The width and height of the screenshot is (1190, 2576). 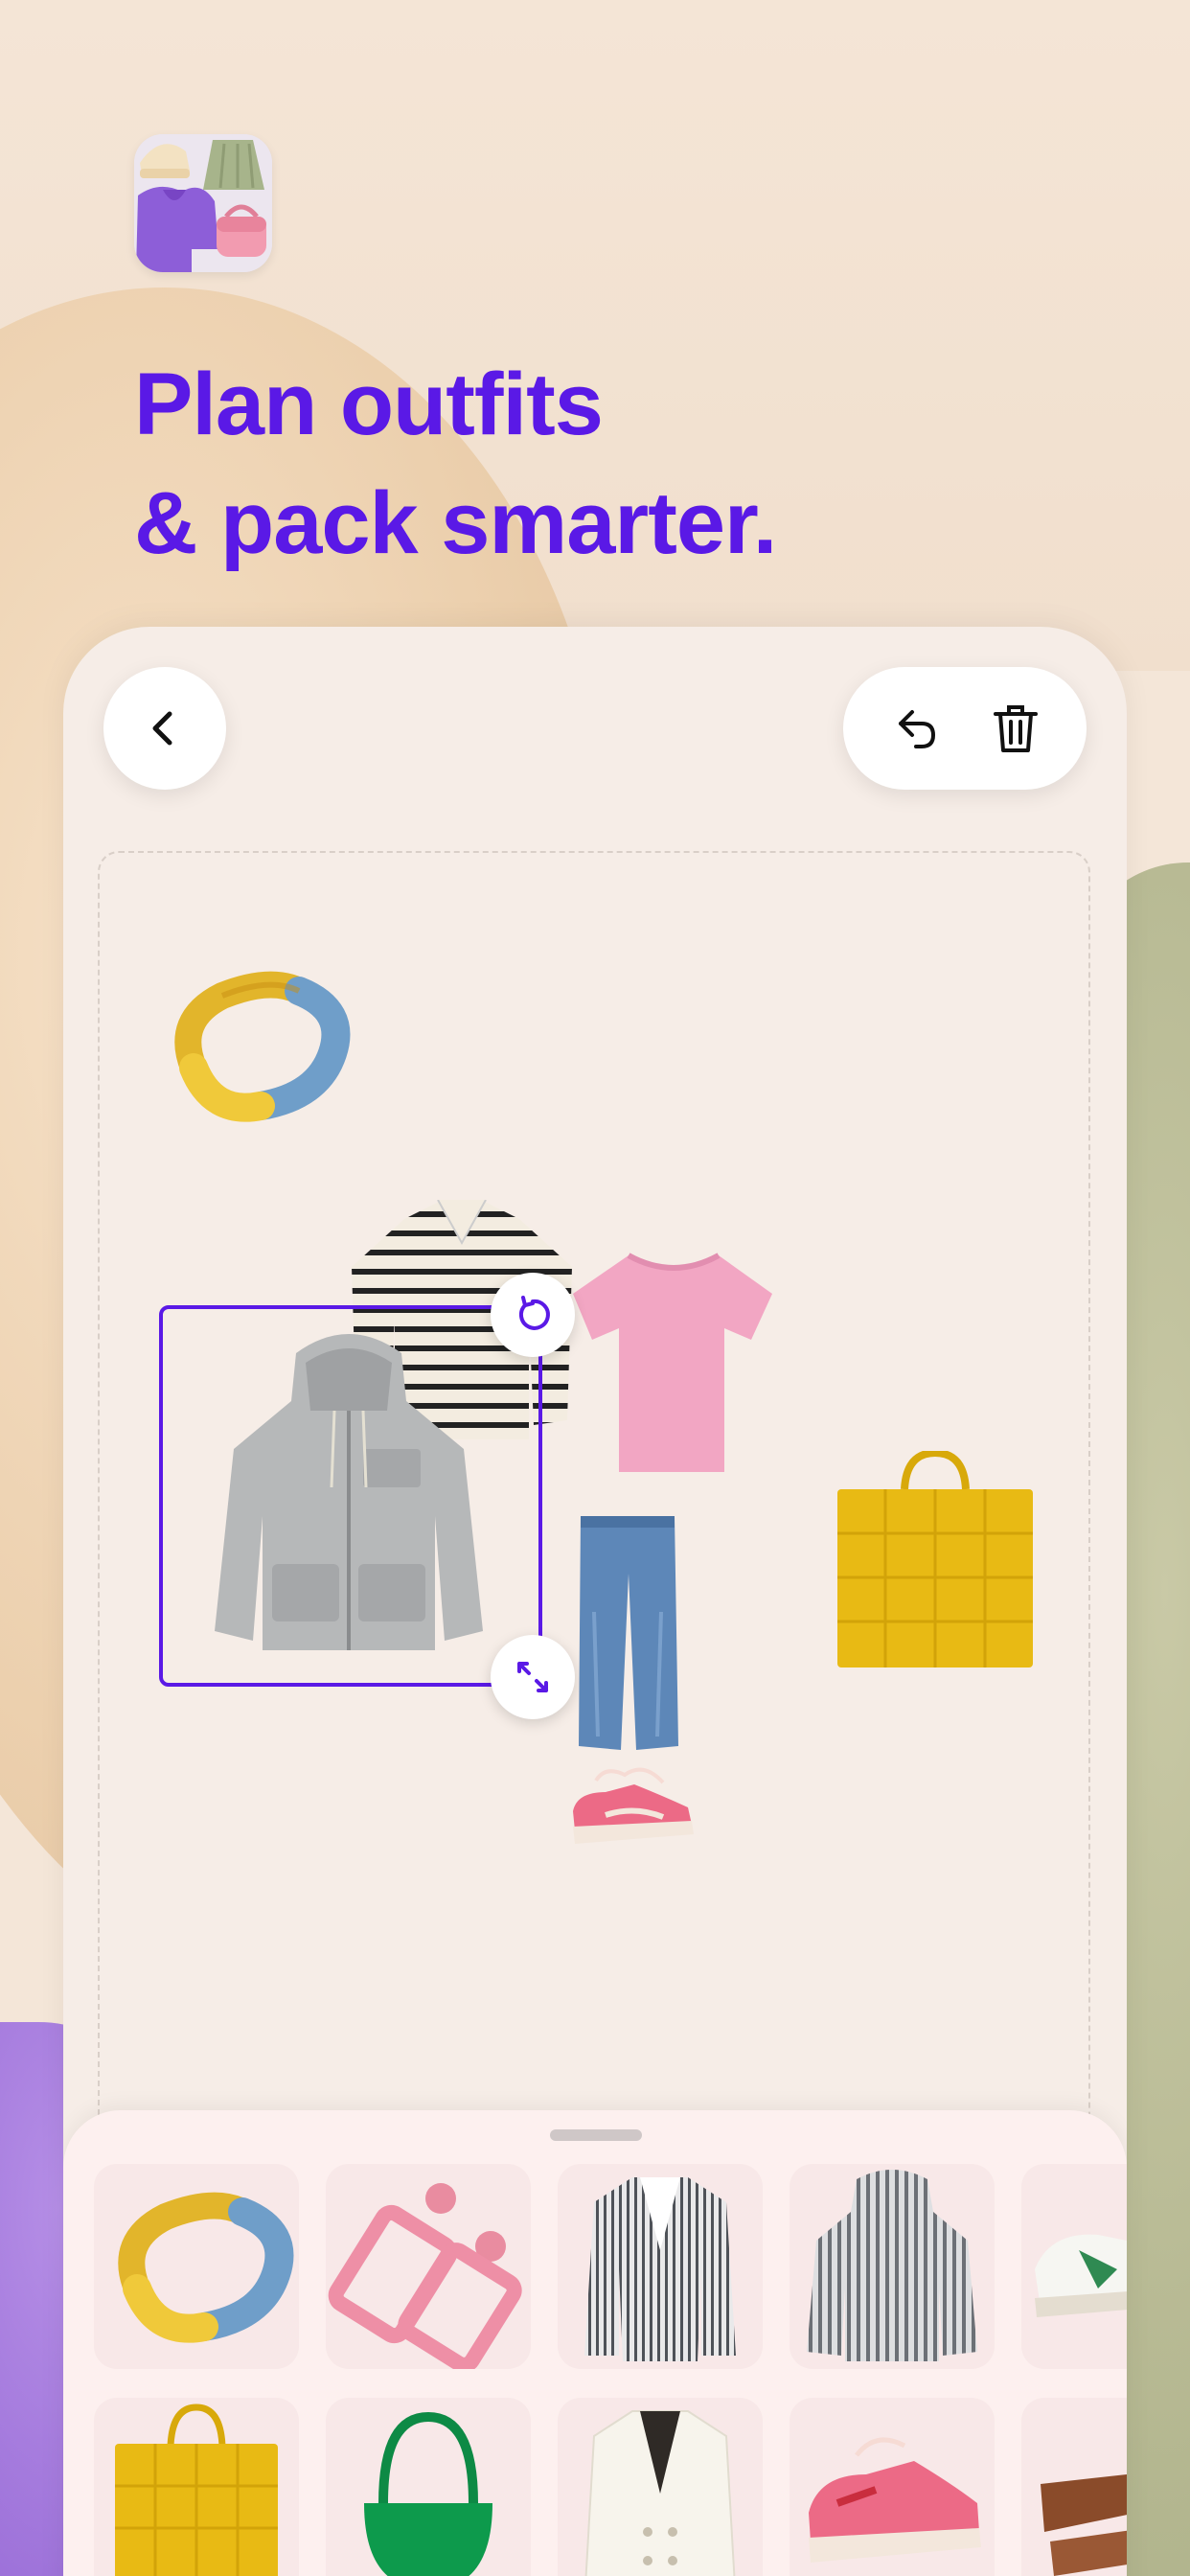 I want to click on undo-button, so click(x=915, y=728).